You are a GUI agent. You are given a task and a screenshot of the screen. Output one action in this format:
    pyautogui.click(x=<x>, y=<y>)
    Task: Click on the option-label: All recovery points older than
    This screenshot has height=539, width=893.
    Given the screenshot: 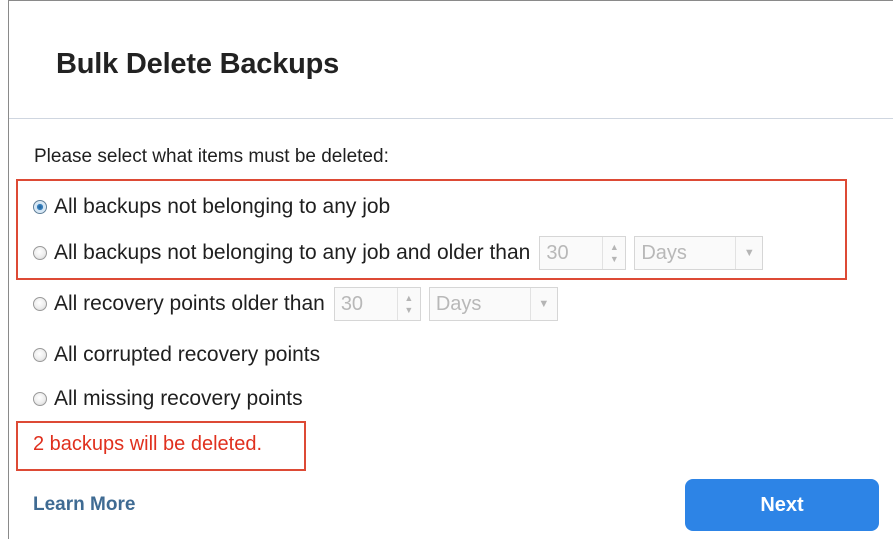 What is the action you would take?
    pyautogui.click(x=189, y=303)
    